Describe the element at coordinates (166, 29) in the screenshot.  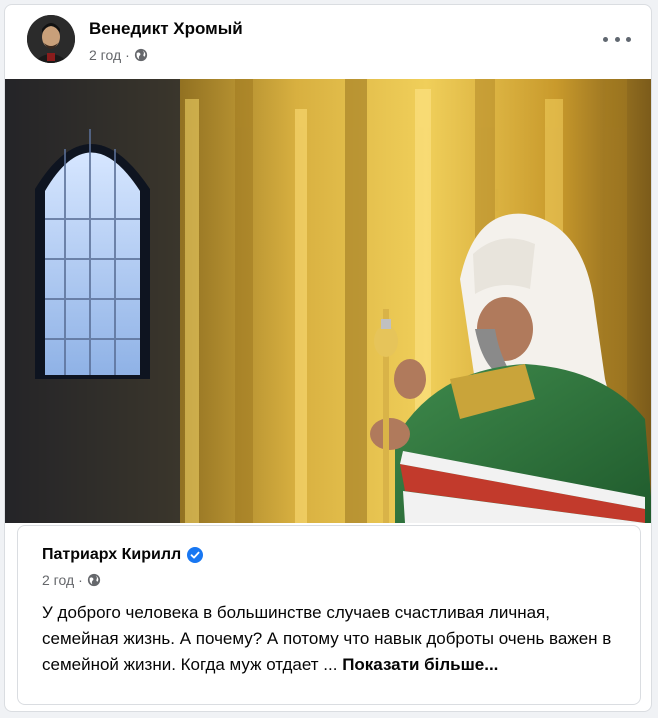
I see `post-author-name: Венедикт Хромый` at that location.